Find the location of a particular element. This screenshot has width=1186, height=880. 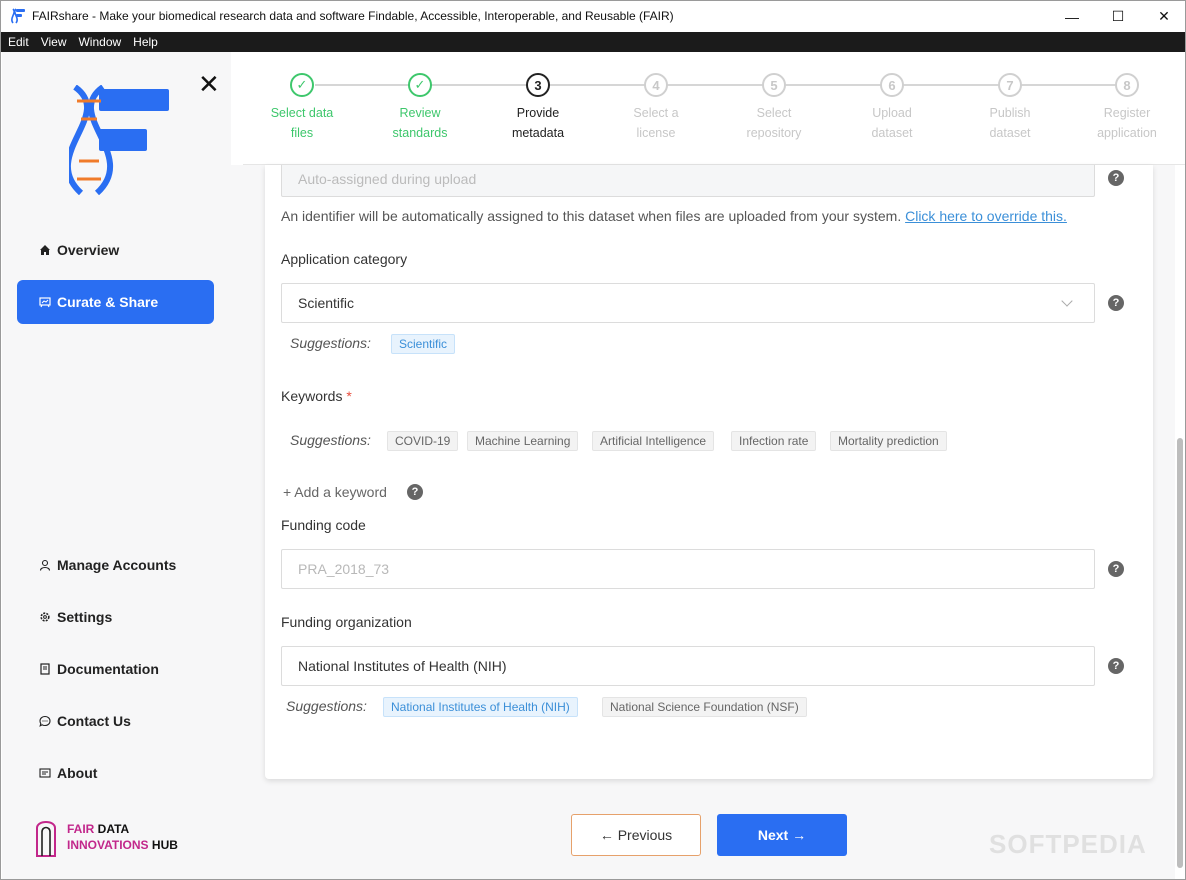

fairshare-logo is located at coordinates (119, 140).